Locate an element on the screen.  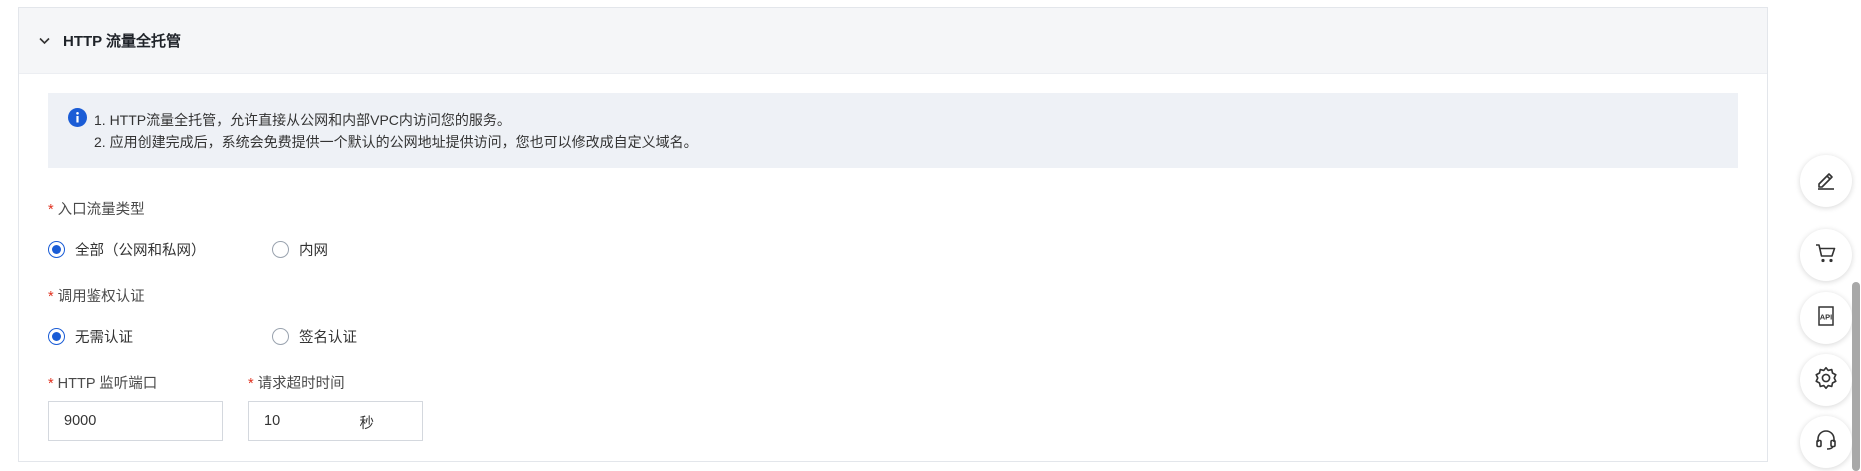
svg-text: API is located at coordinates (1826, 316).